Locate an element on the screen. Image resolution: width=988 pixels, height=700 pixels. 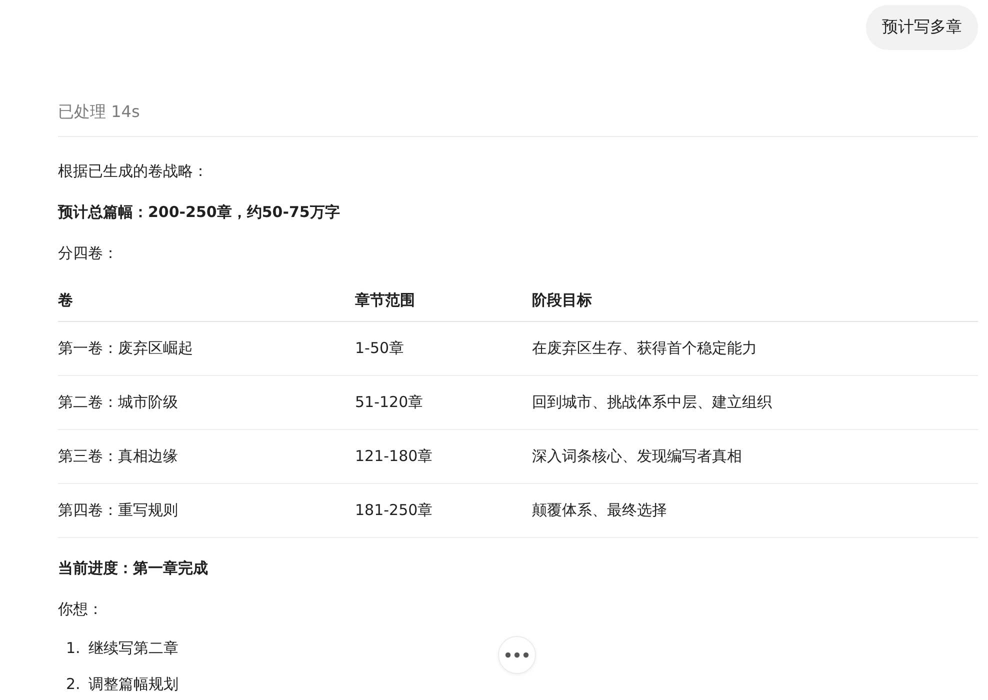
bold-summary-text: 预计总篇幅：200-250章，约50-75万字 is located at coordinates (199, 212).